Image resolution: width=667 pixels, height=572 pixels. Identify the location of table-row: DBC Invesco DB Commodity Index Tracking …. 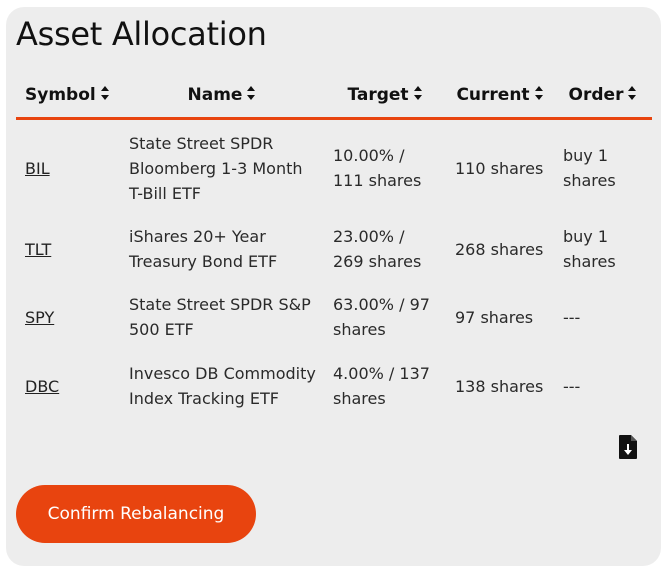
(334, 386).